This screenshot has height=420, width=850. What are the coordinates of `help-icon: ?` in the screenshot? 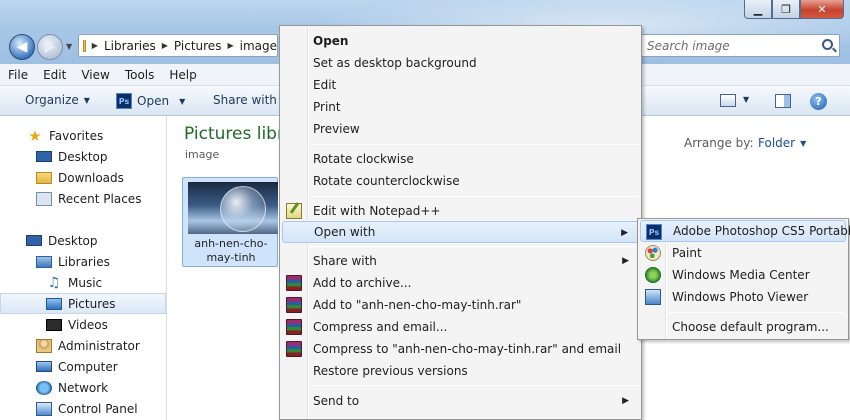 It's located at (818, 101).